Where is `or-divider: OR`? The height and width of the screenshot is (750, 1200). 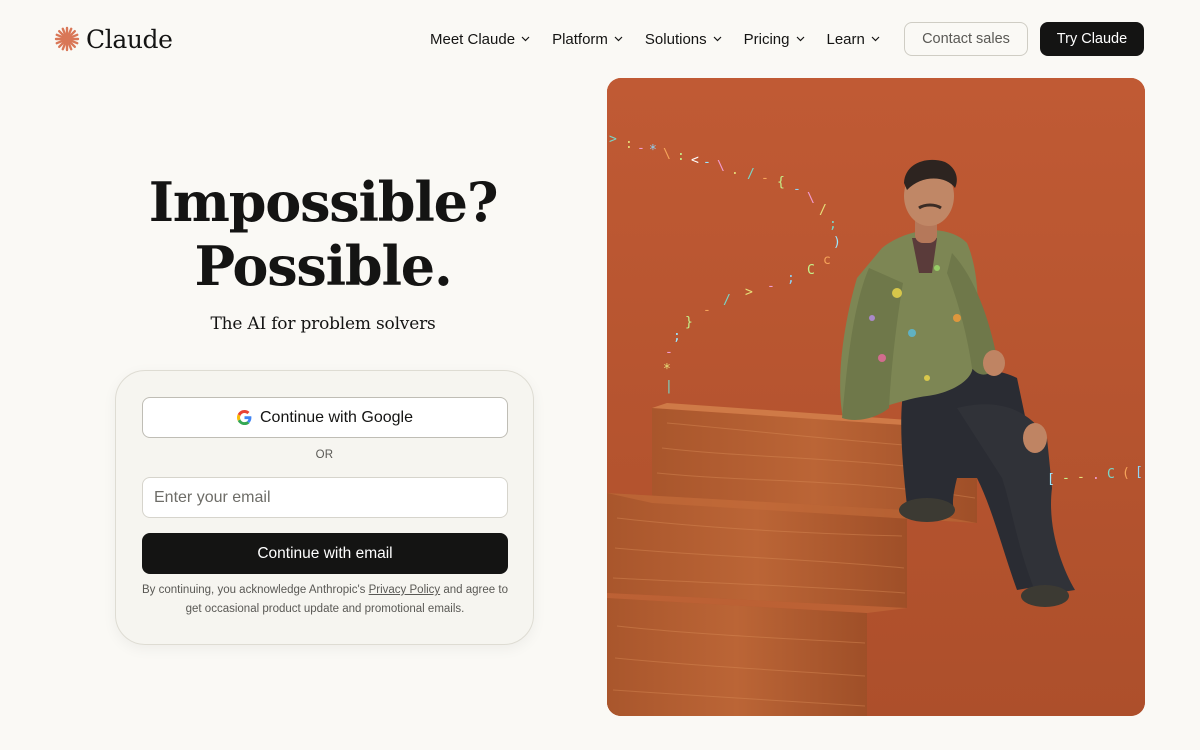
or-divider: OR is located at coordinates (324, 455).